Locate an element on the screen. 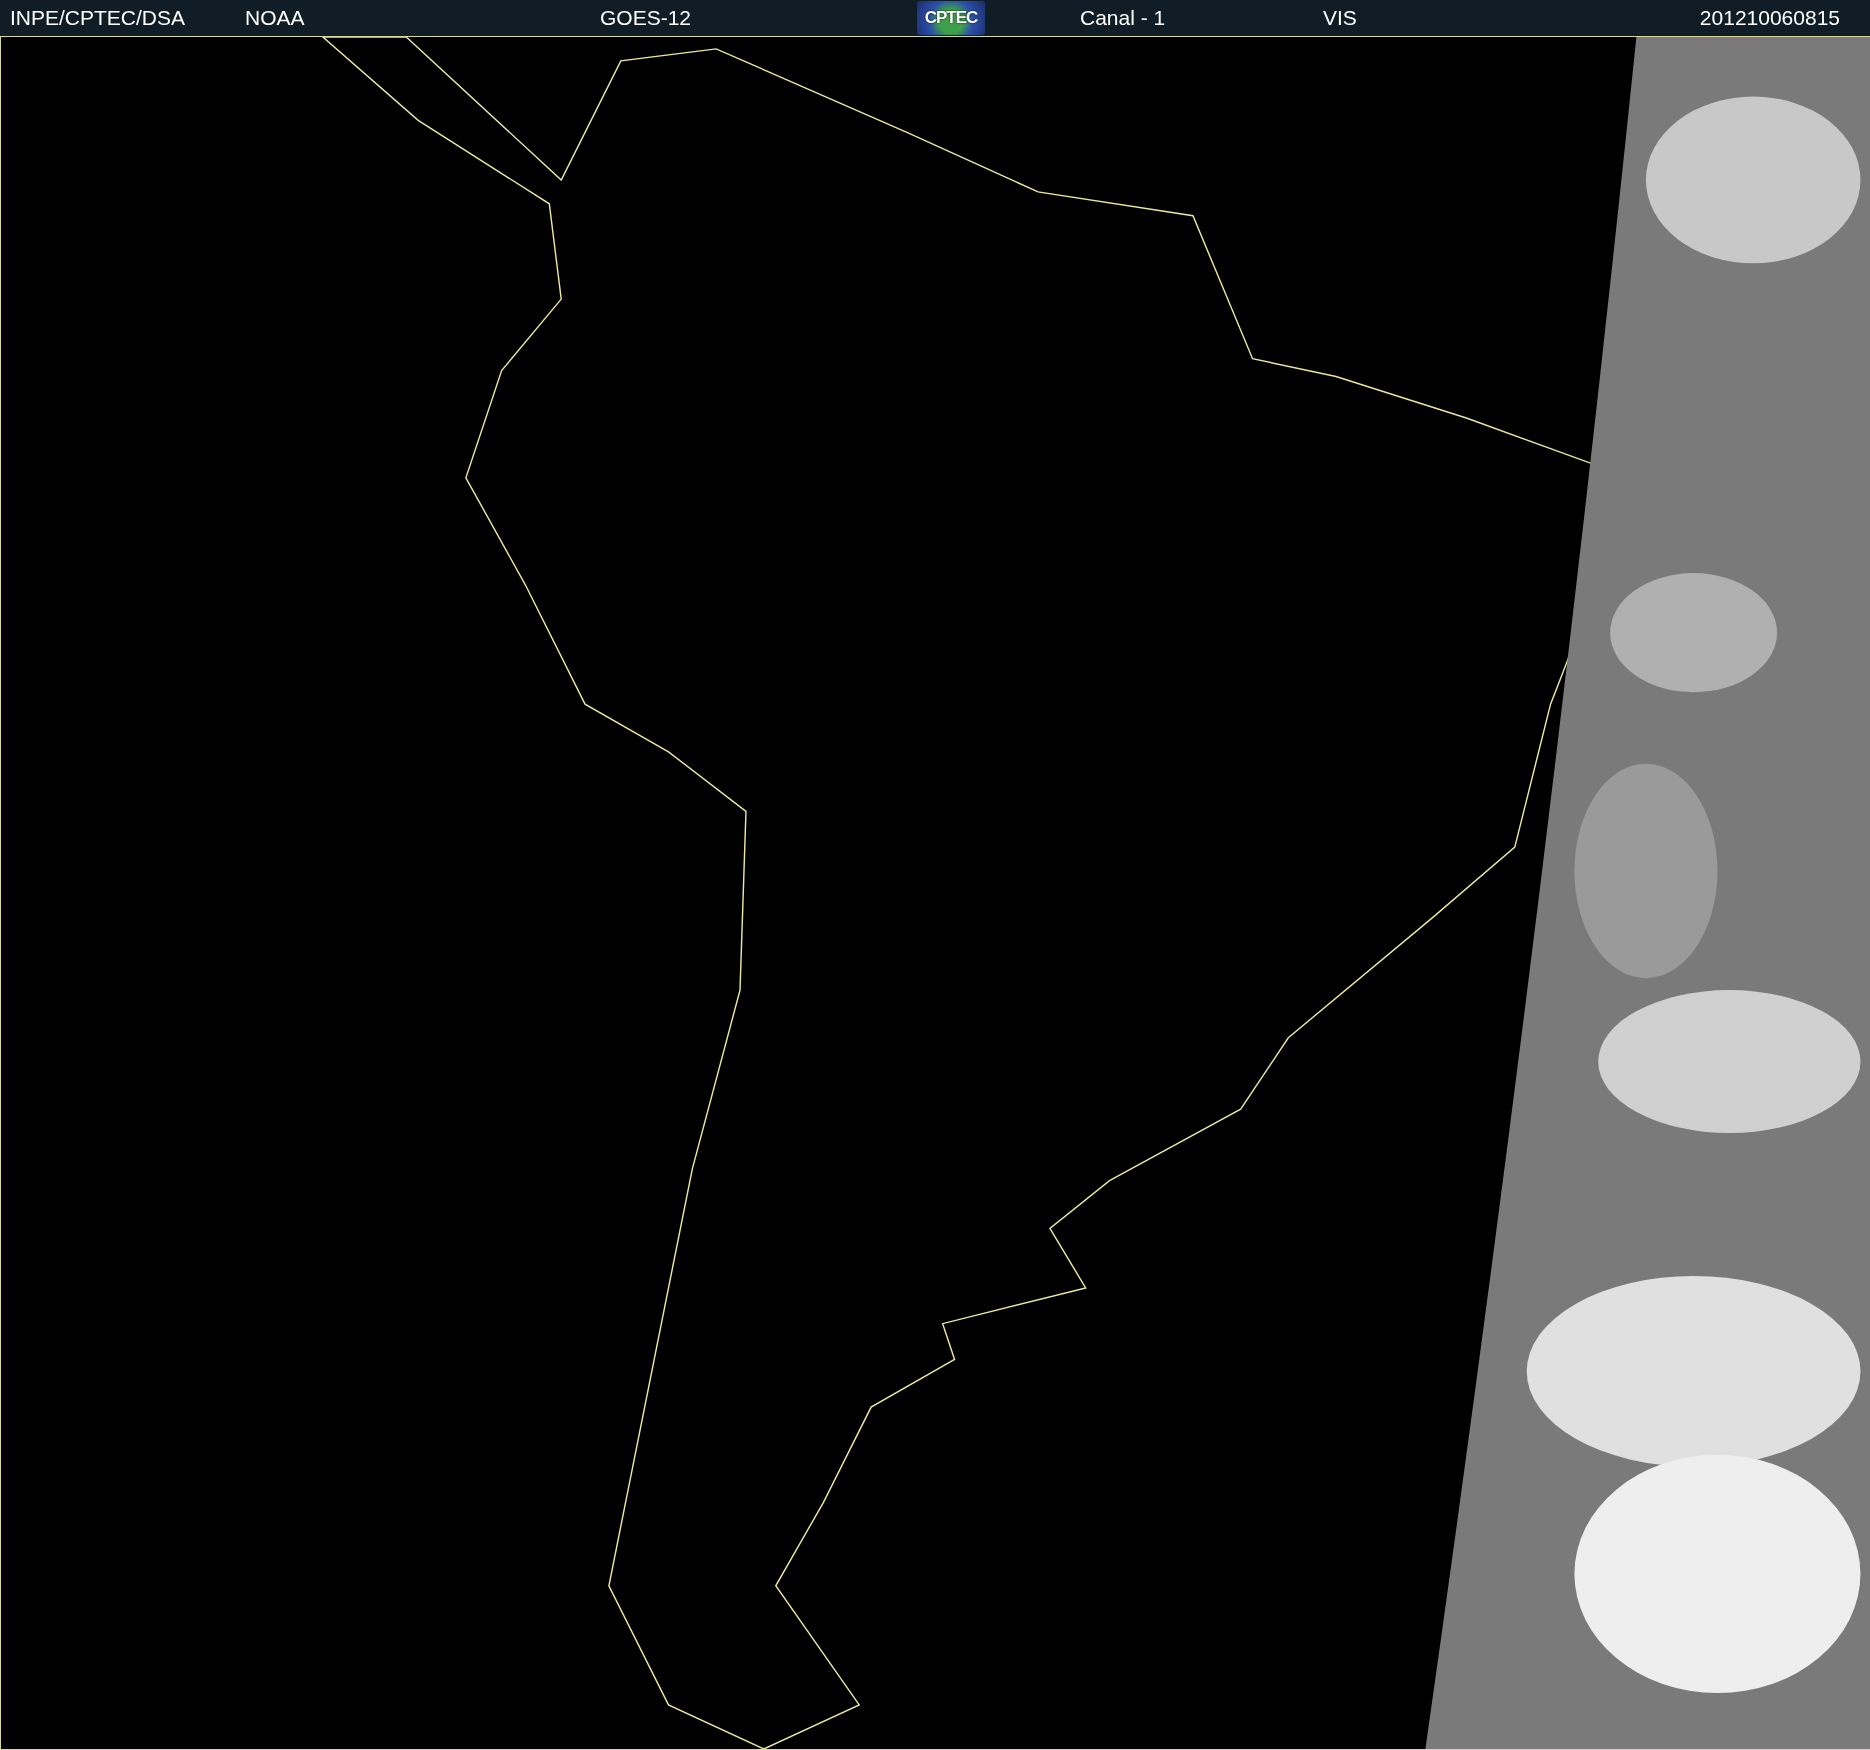 Image resolution: width=1870 pixels, height=1750 pixels. header-label: INPE/CPTEC/DSA is located at coordinates (98, 18).